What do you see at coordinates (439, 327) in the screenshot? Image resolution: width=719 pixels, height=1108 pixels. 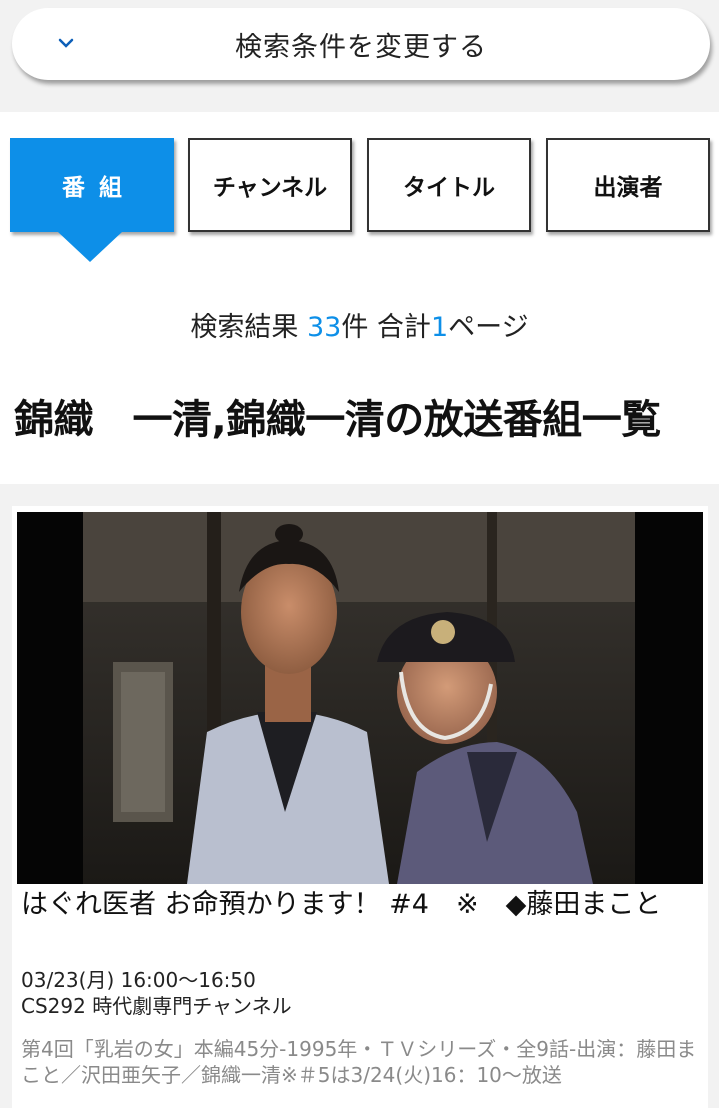 I see `page-count-number: 1` at bounding box center [439, 327].